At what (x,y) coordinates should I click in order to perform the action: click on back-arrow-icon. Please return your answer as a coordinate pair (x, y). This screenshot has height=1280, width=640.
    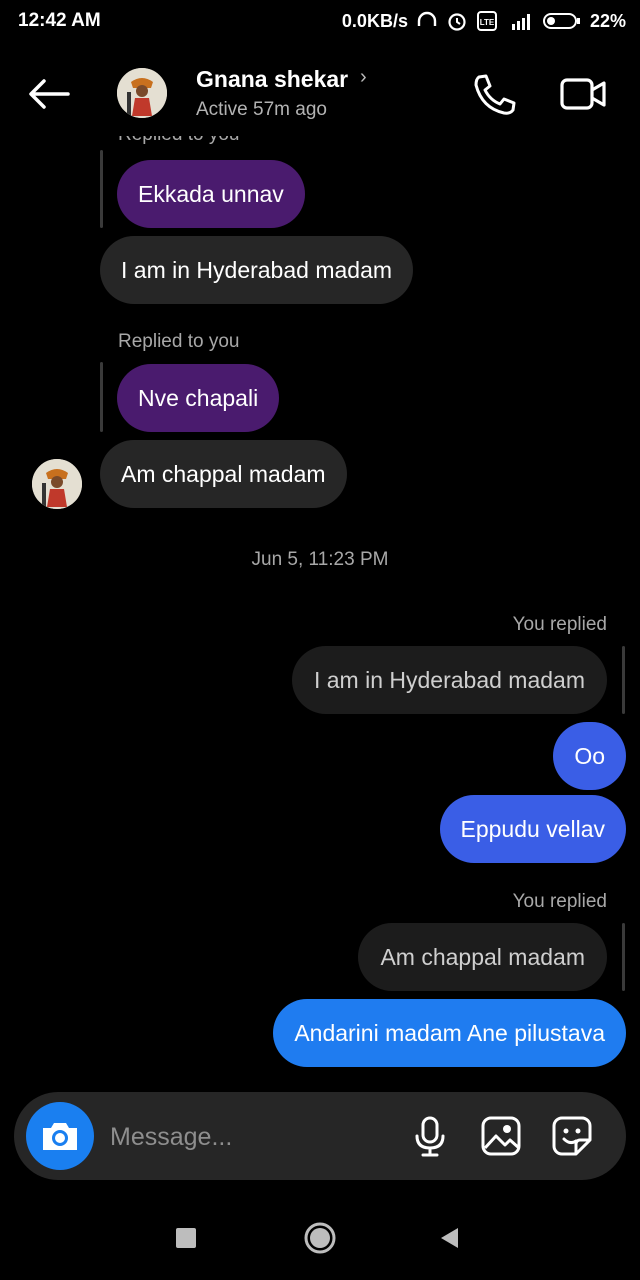
    Looking at the image, I should click on (49, 94).